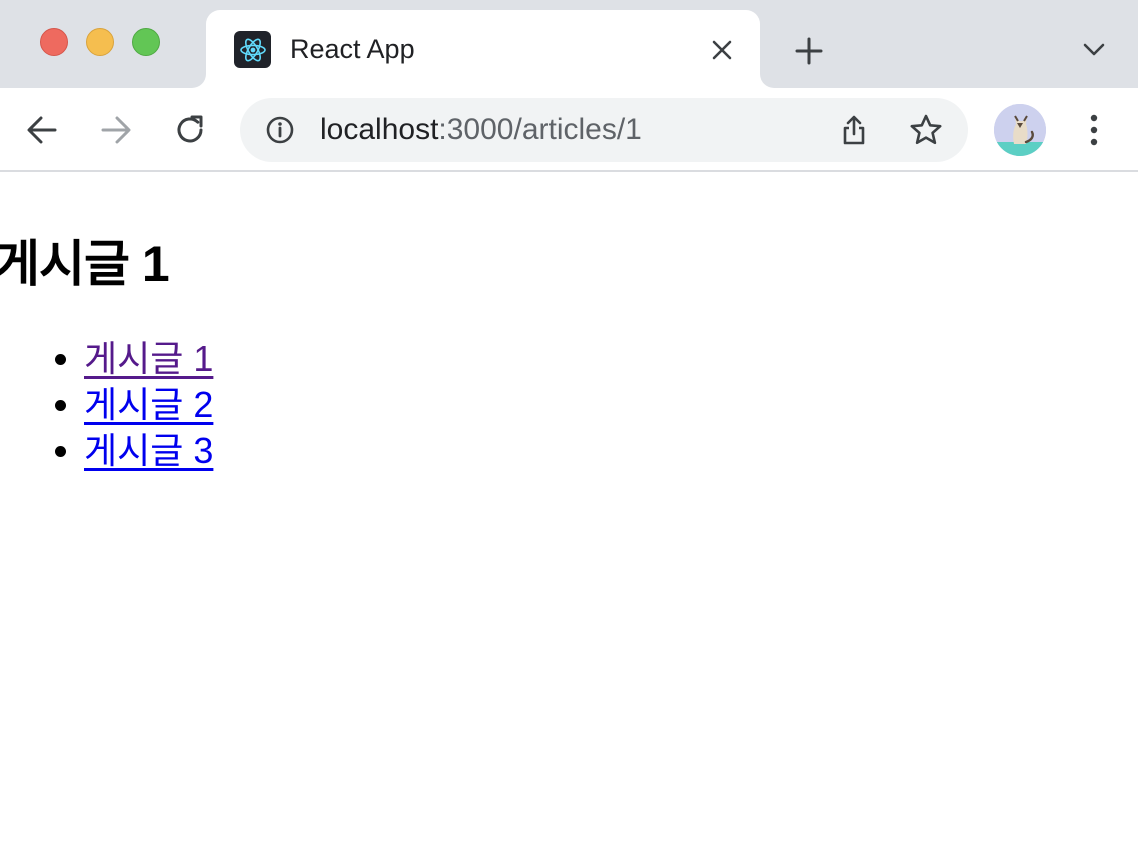 This screenshot has width=1138, height=845. Describe the element at coordinates (540, 129) in the screenshot. I see `url-path: :3000/articles/1` at that location.